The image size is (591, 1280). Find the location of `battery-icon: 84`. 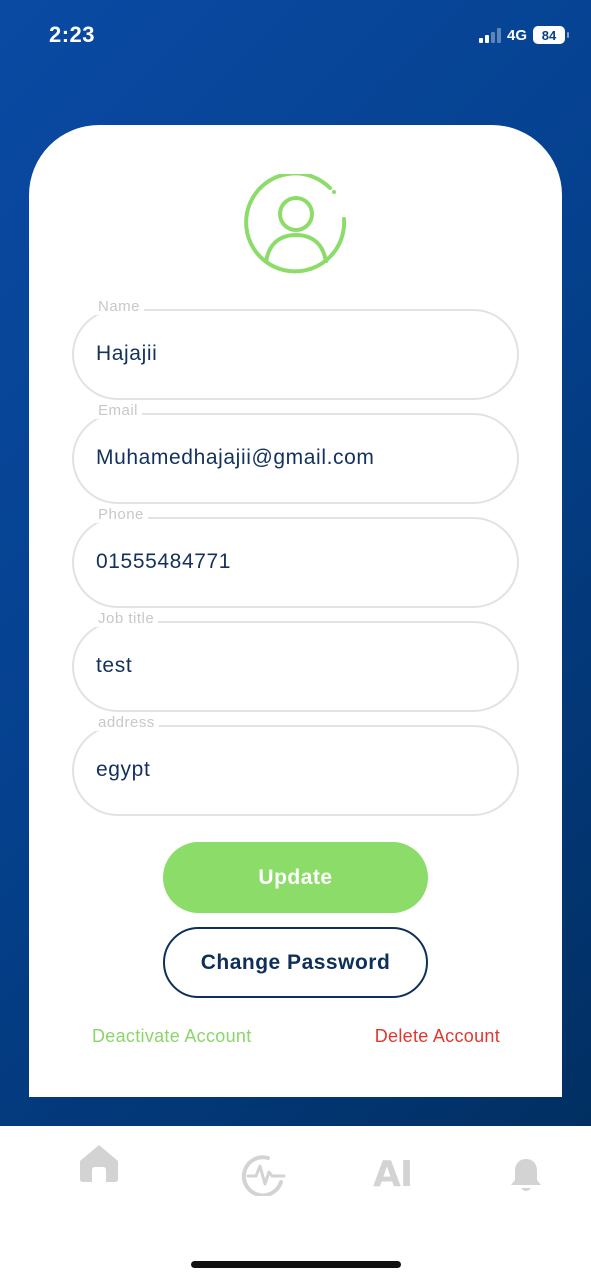

battery-icon: 84 is located at coordinates (551, 35).